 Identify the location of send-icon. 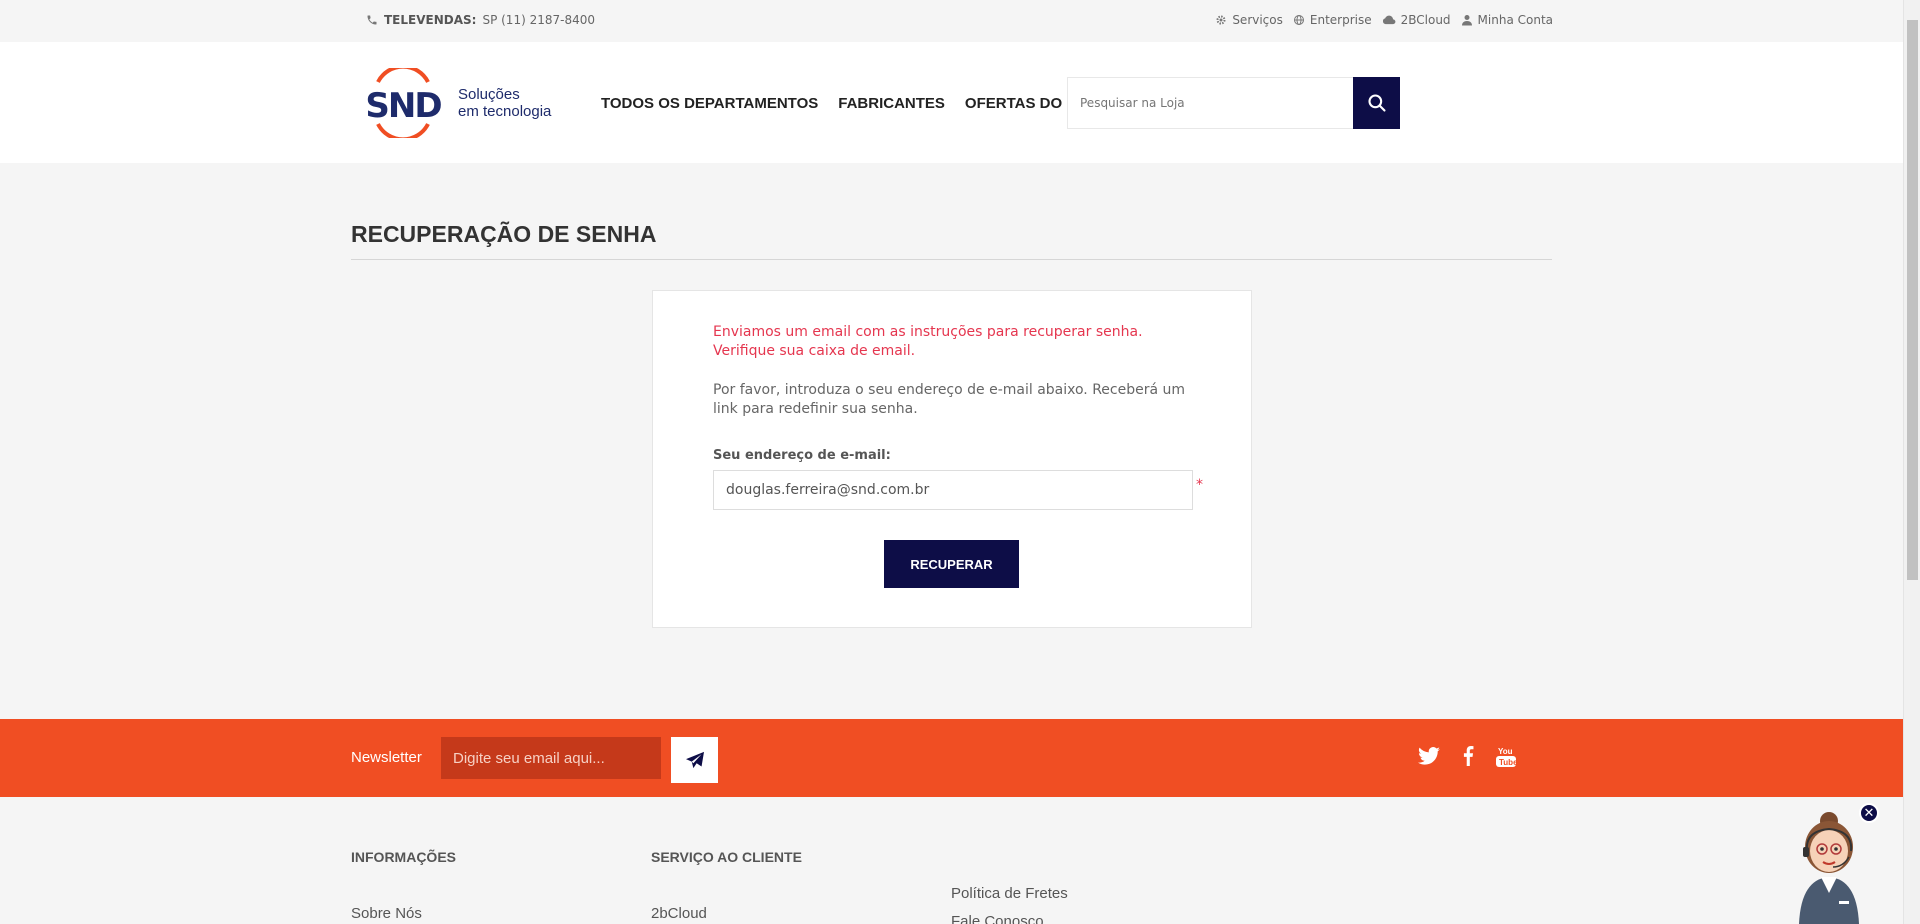
(694, 760).